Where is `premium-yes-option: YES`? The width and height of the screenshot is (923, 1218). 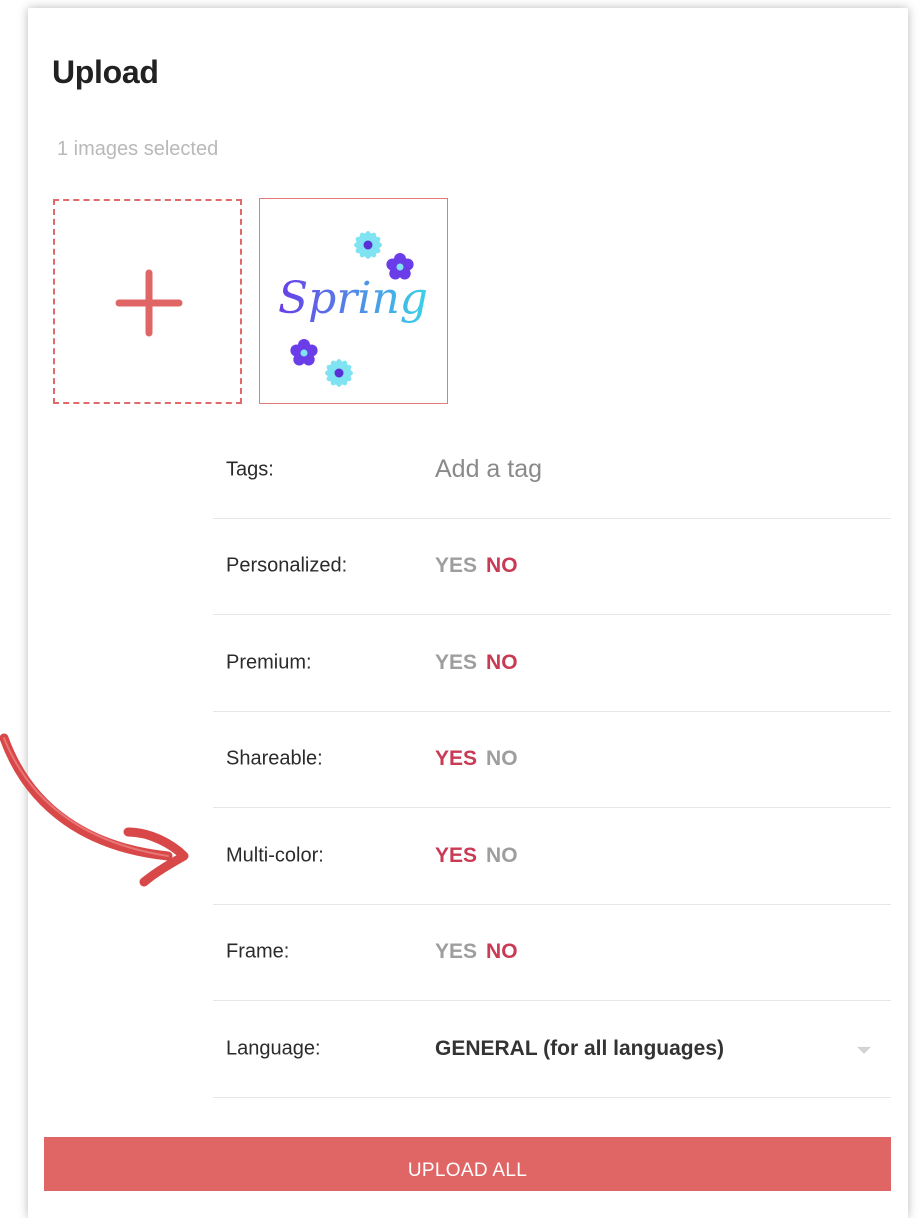
premium-yes-option: YES is located at coordinates (456, 662).